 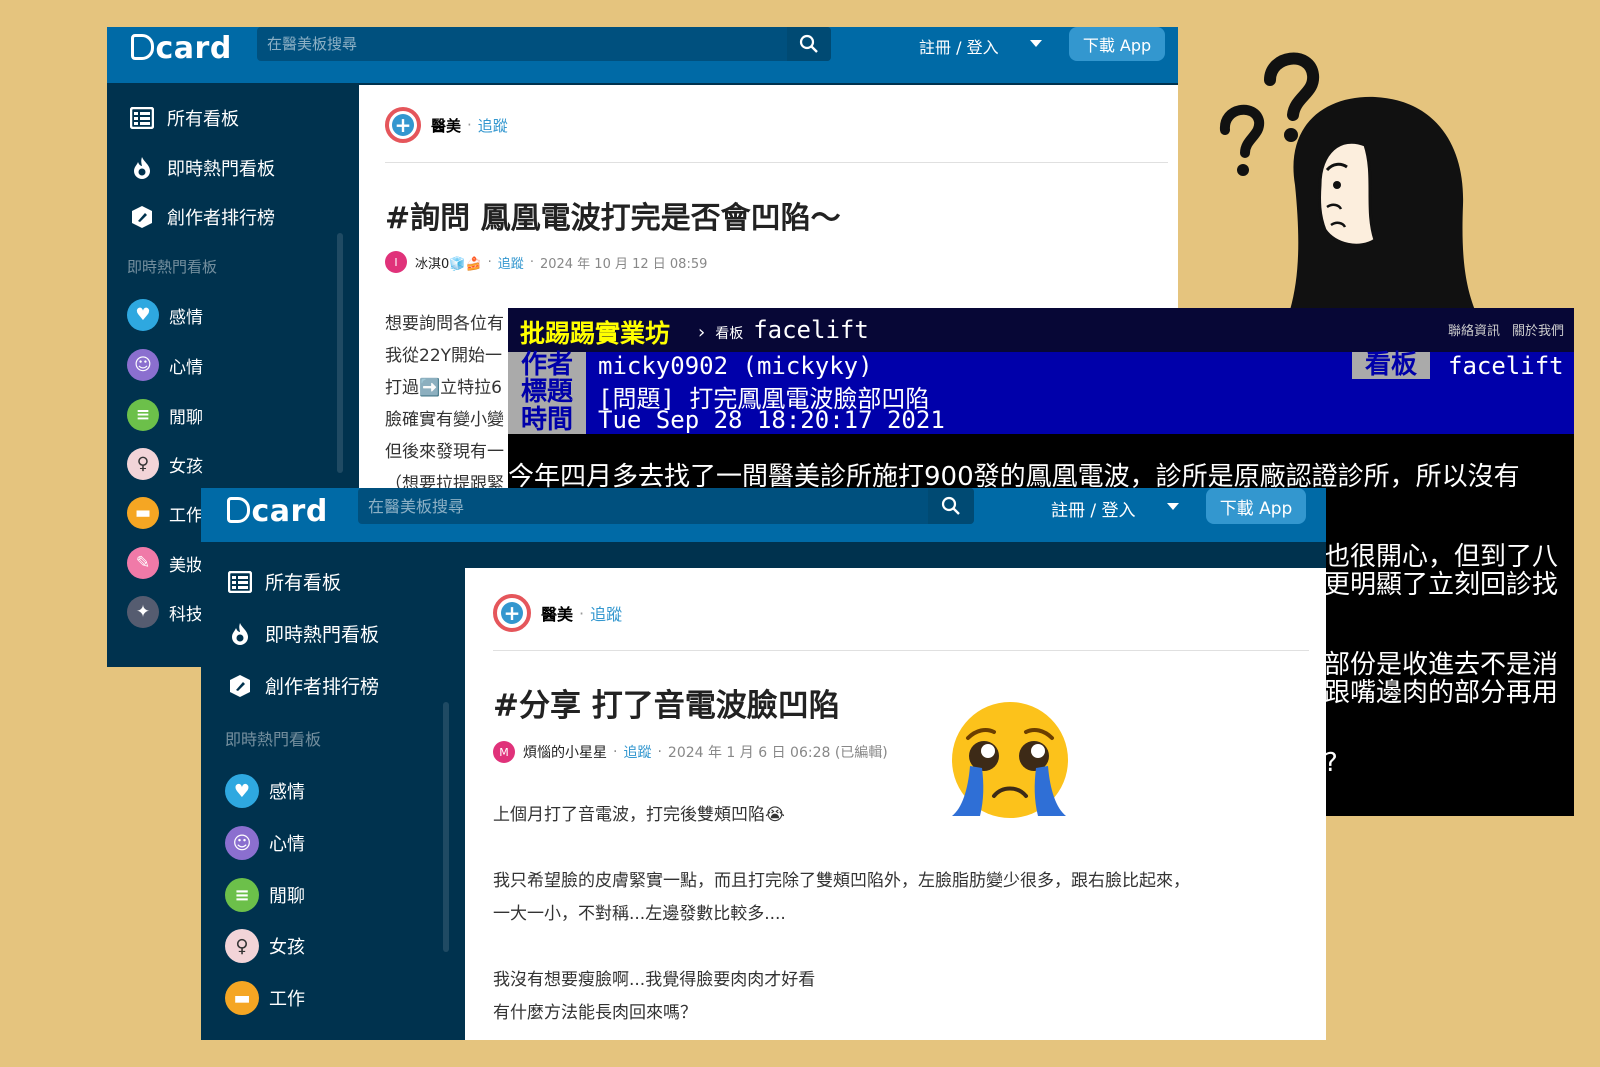 I want to click on tech-icon: ✦, so click(x=143, y=612).